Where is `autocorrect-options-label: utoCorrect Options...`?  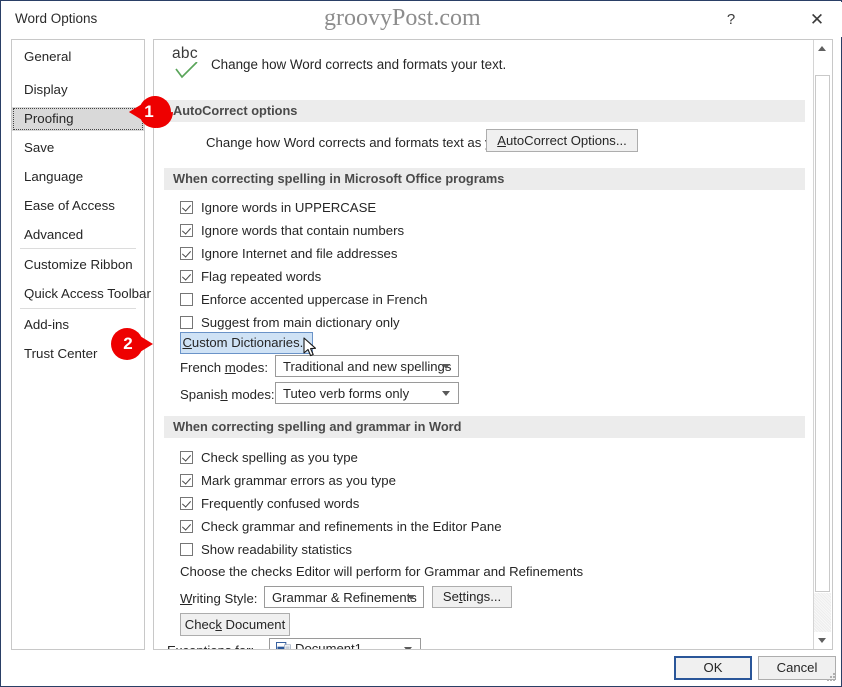 autocorrect-options-label: utoCorrect Options... is located at coordinates (566, 140).